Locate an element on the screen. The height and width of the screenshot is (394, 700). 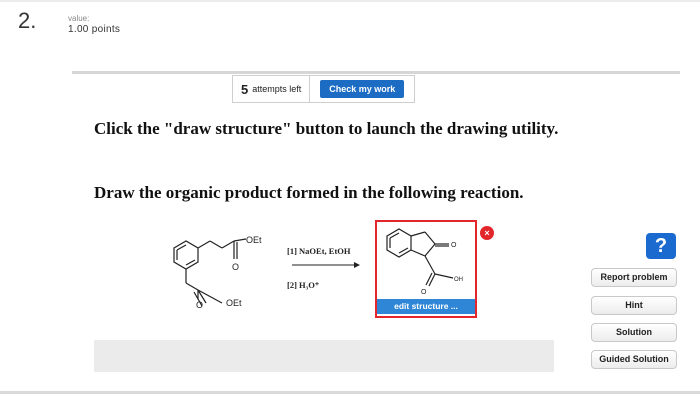
help-icon: ? is located at coordinates (661, 246).